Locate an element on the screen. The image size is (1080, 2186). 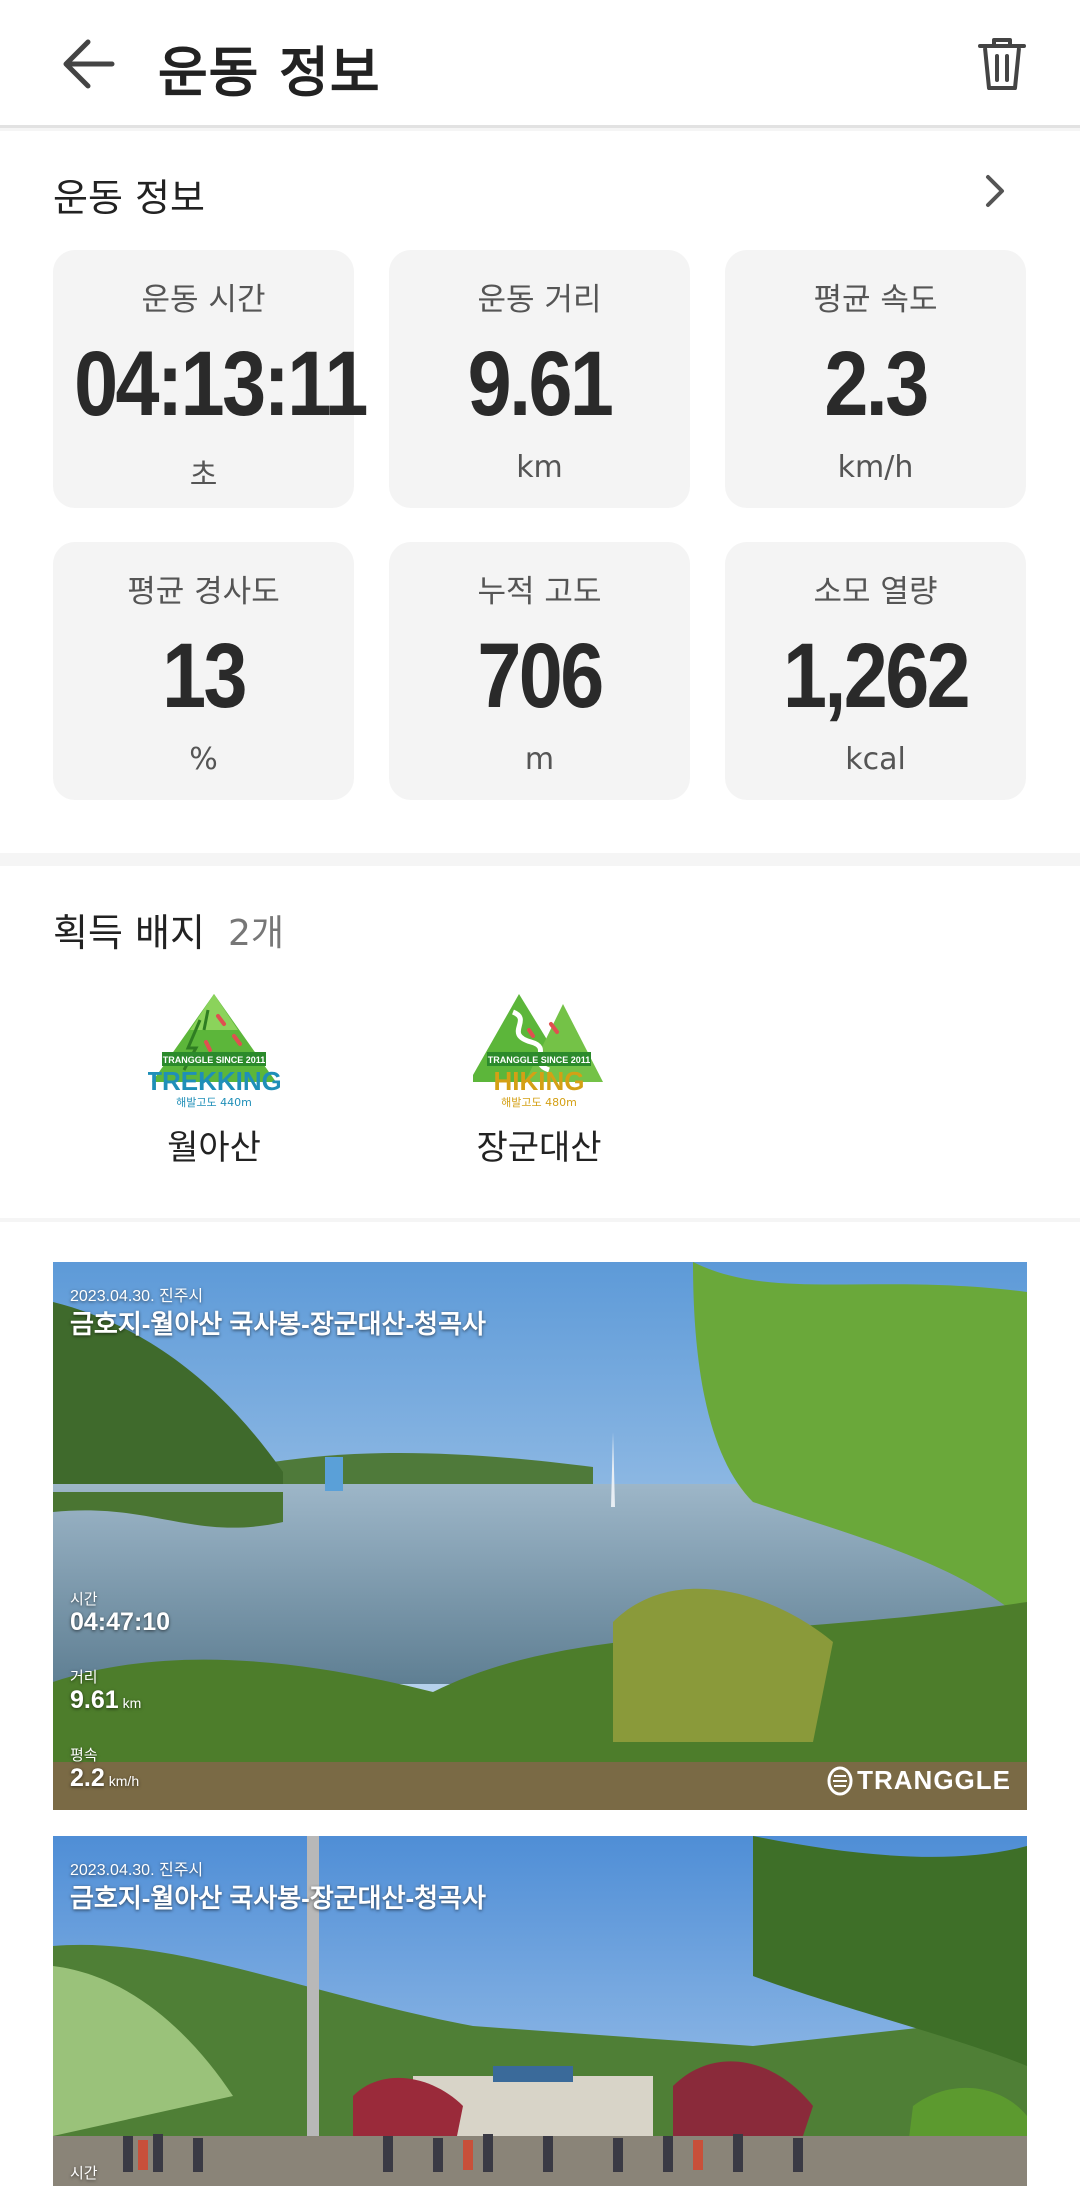
stat-card-avg-slope: 평균 경사도 13 % is located at coordinates (203, 671).